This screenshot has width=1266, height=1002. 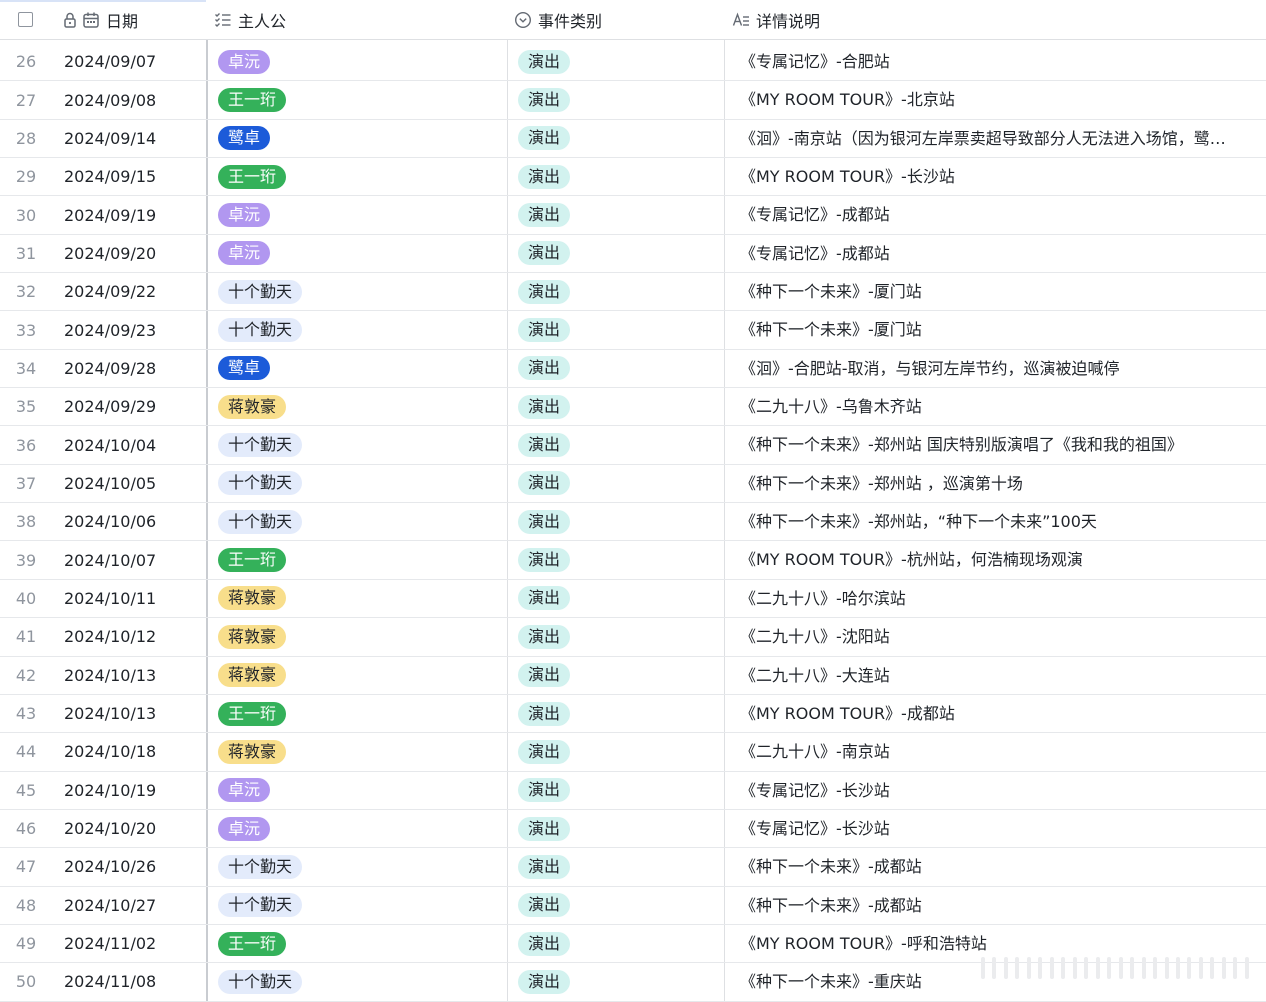 I want to click on table-row: 42 2024/10/13 蒋敦豪 演出 《二九十八》-大连站, so click(x=633, y=676).